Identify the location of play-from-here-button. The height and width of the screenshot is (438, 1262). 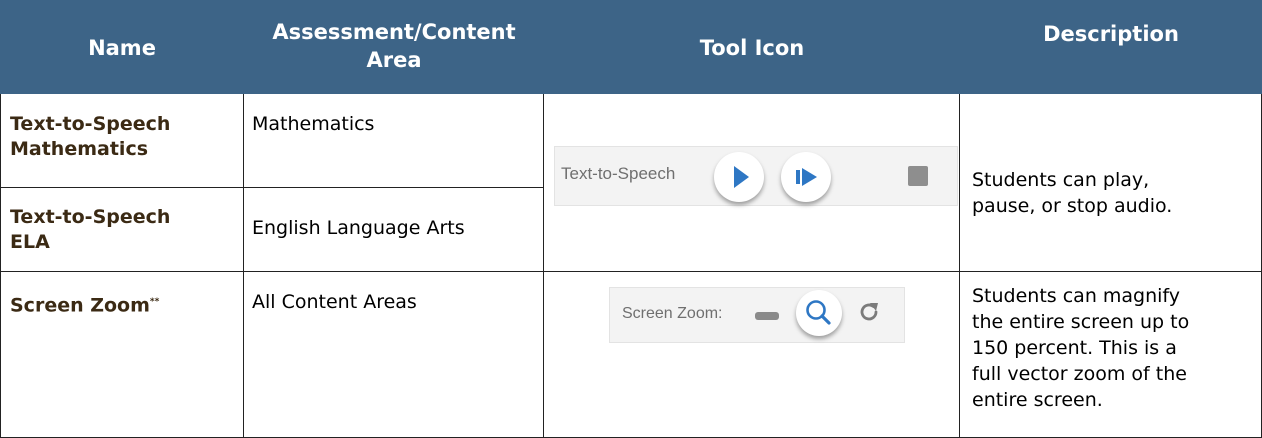
(806, 177).